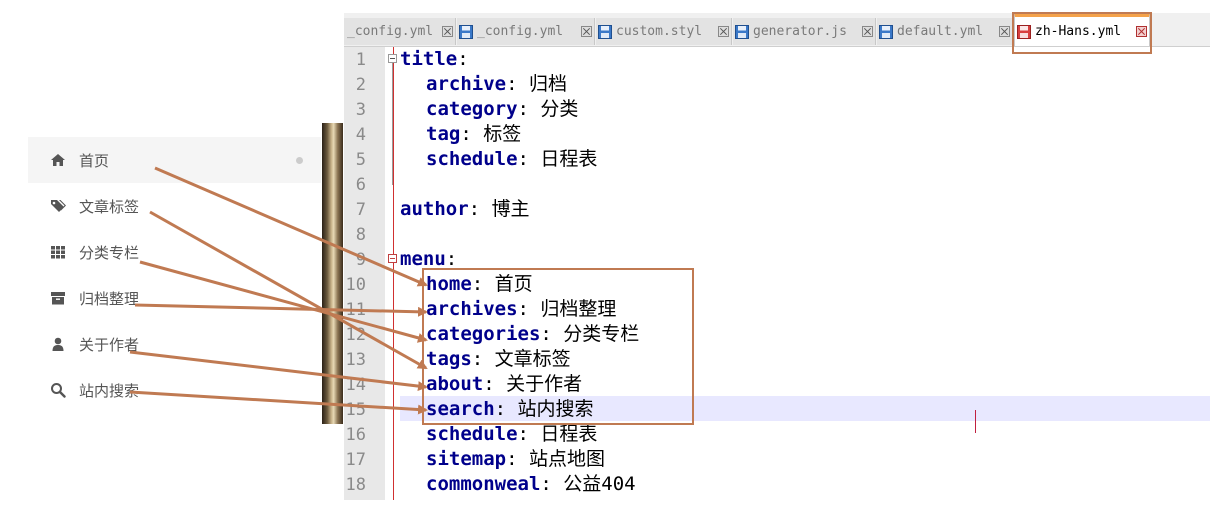 The image size is (1219, 513). Describe the element at coordinates (460, 409) in the screenshot. I see `yaml-key: search` at that location.